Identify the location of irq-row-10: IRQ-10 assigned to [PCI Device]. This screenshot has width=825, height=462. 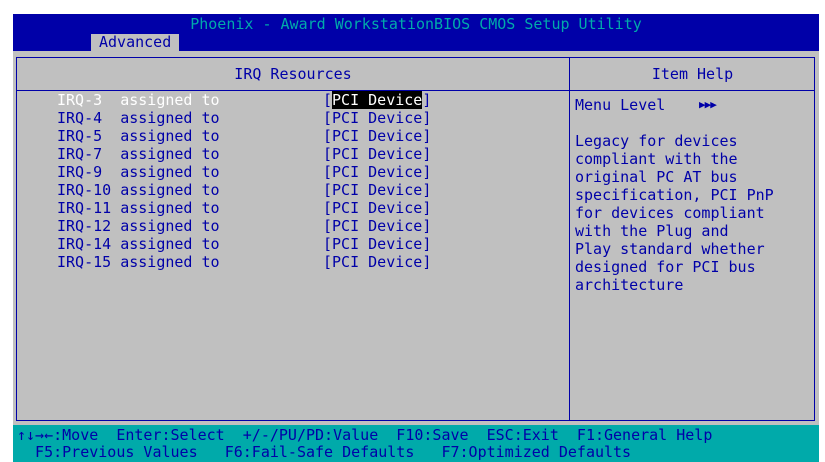
(287, 190).